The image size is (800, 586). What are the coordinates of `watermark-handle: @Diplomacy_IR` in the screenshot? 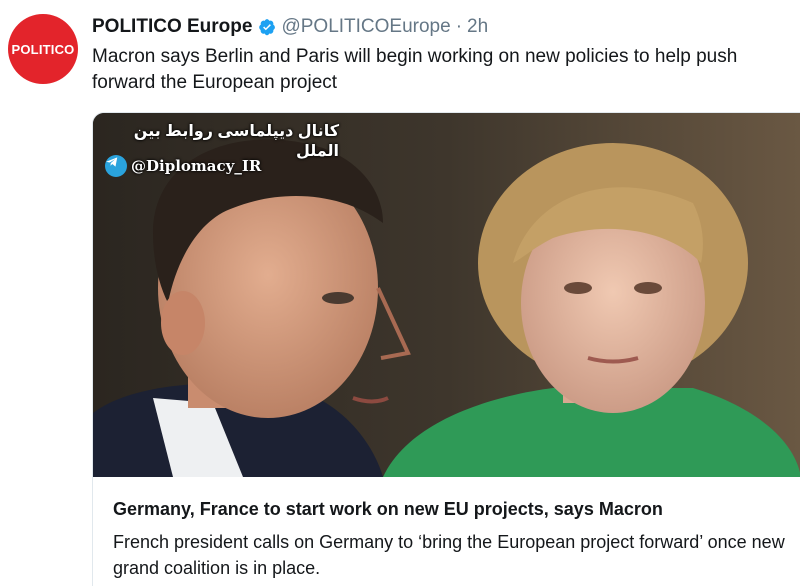 It's located at (196, 166).